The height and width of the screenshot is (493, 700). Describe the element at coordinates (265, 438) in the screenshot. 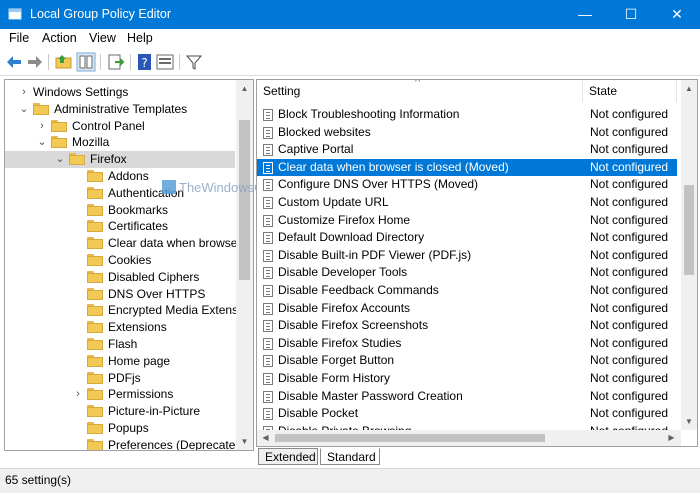

I see `scroll-left-arrow-icon: ◀` at that location.